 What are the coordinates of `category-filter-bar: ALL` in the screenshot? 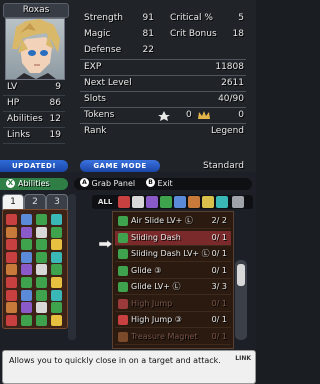 It's located at (172, 202).